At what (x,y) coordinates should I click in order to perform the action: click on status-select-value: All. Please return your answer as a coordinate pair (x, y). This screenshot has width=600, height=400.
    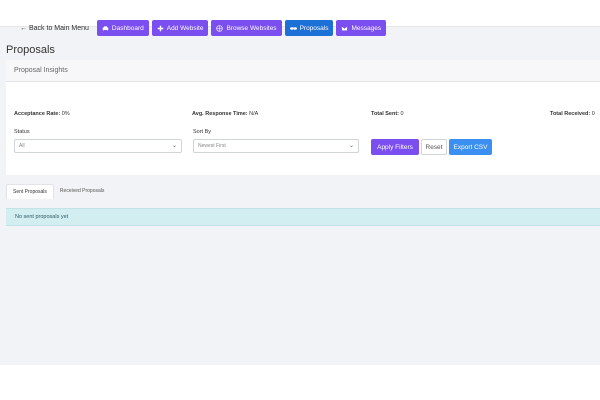
    Looking at the image, I should click on (22, 146).